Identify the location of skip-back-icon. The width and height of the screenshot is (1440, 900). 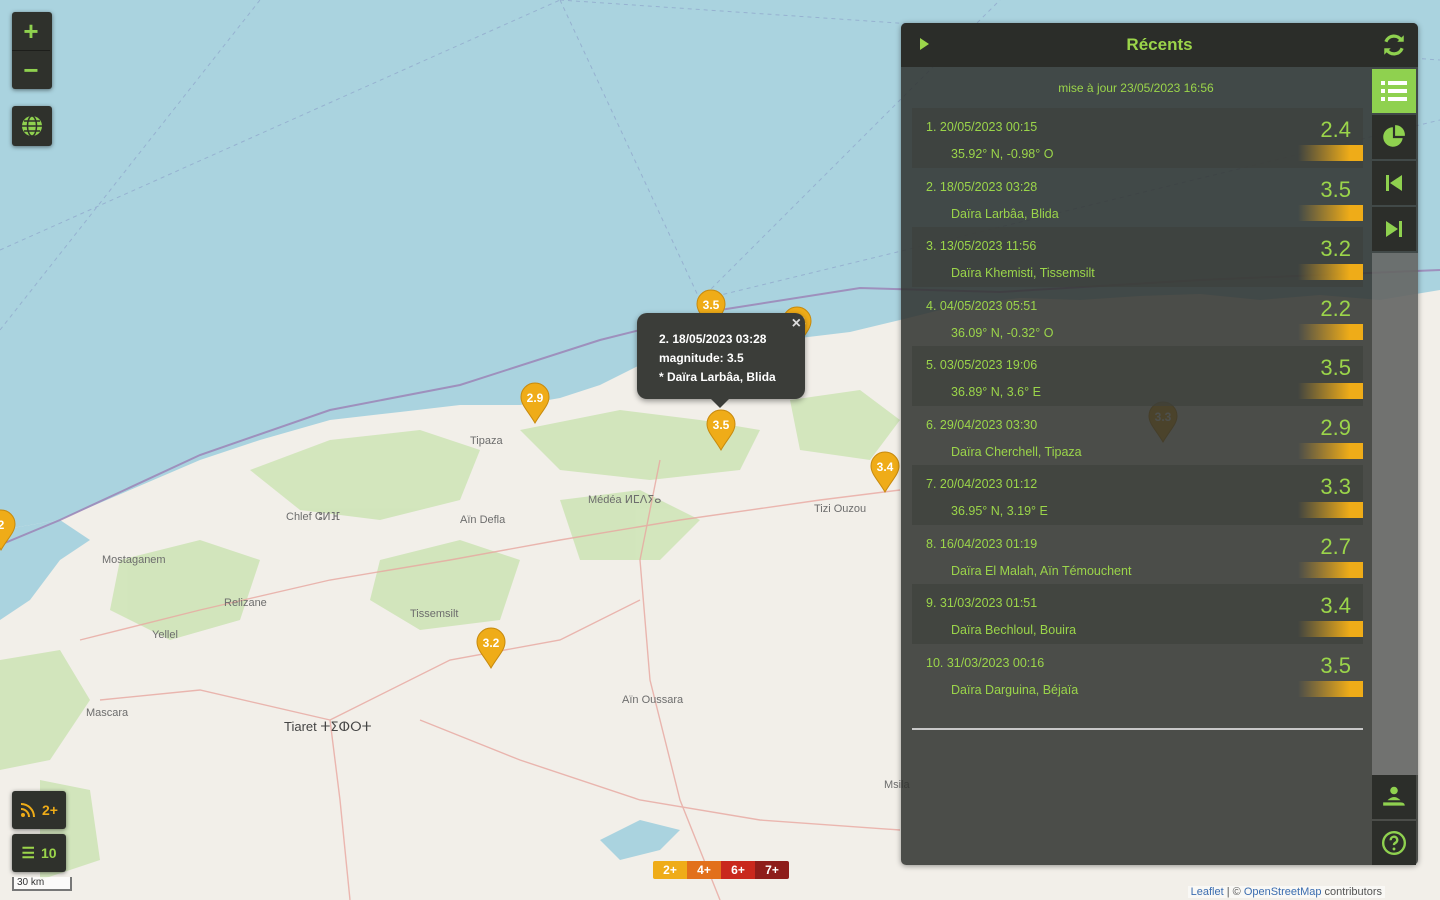
(1394, 183).